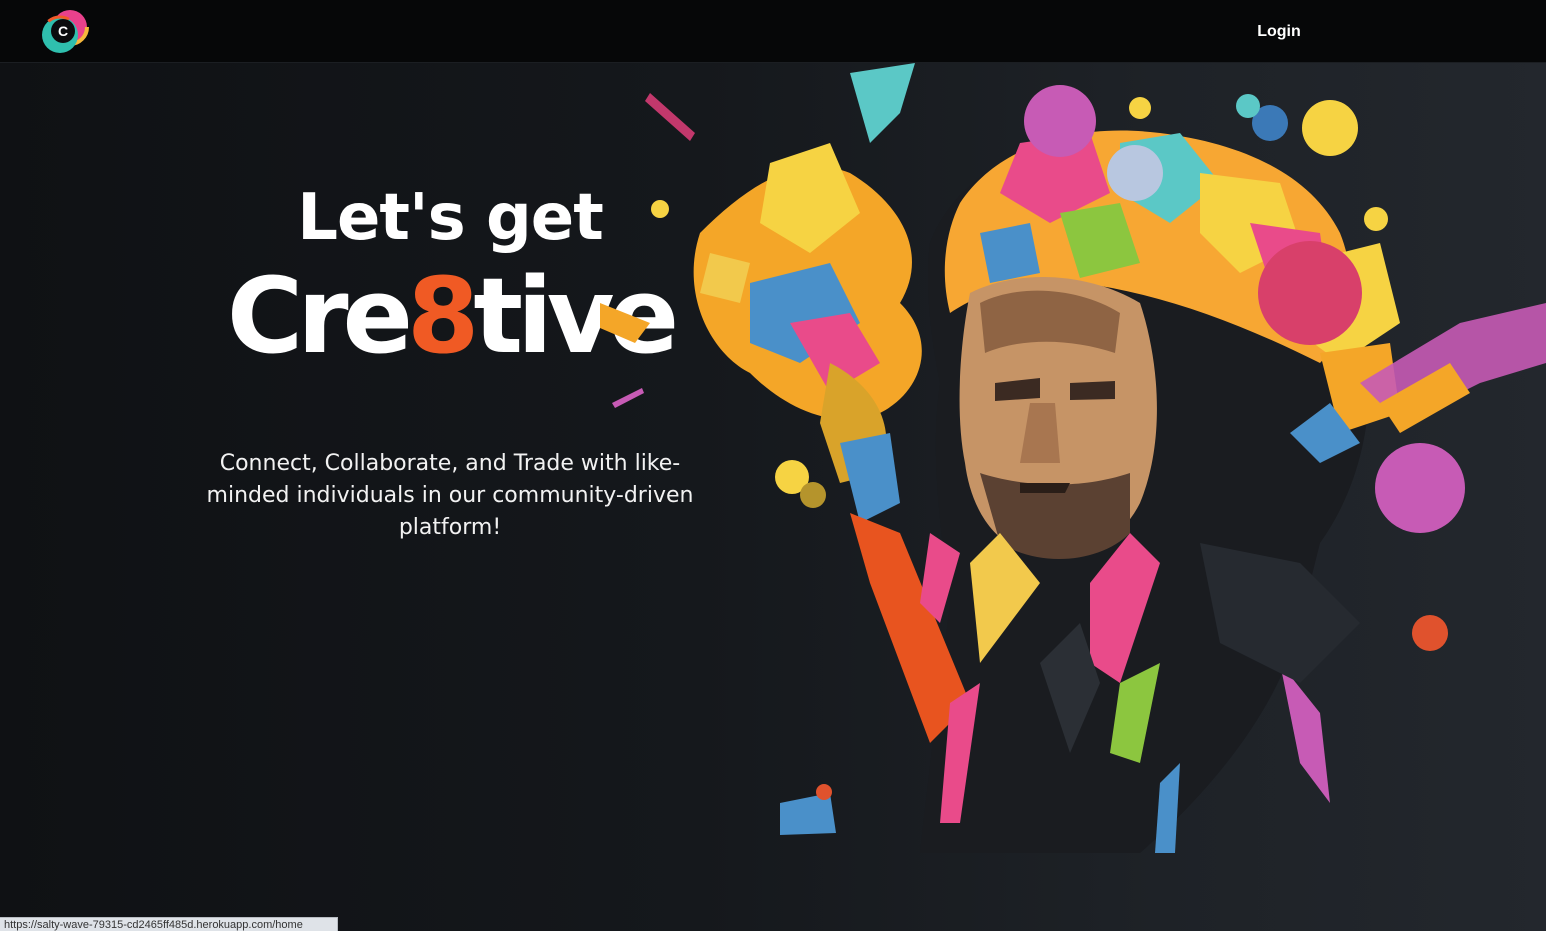 This screenshot has width=1546, height=931. Describe the element at coordinates (773, 31) in the screenshot. I see `top-navbar: C Login` at that location.